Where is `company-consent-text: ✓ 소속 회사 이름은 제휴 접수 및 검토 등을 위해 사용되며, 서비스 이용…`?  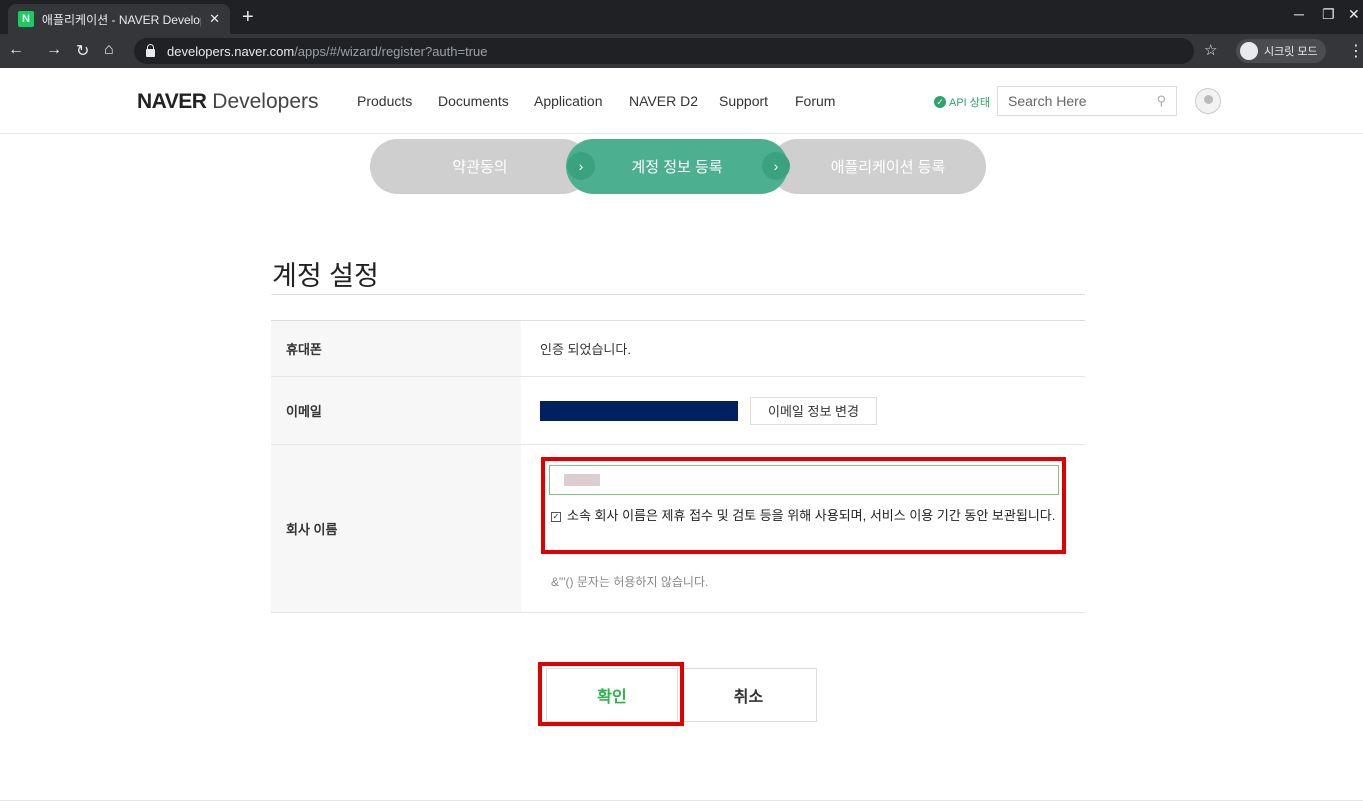
company-consent-text: ✓ 소속 회사 이름은 제휴 접수 및 검토 등을 위해 사용되며, 서비스 이용… is located at coordinates (803, 515).